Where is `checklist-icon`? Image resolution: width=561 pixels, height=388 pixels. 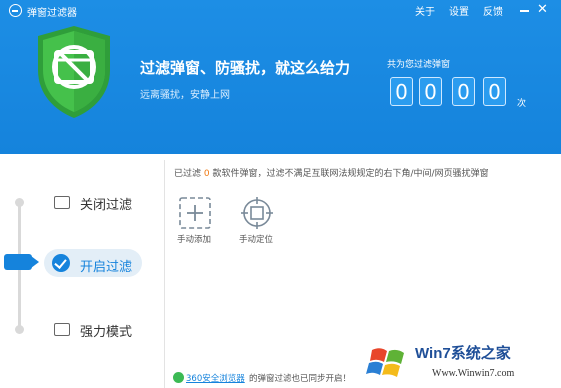
checklist-icon is located at coordinates (62, 202).